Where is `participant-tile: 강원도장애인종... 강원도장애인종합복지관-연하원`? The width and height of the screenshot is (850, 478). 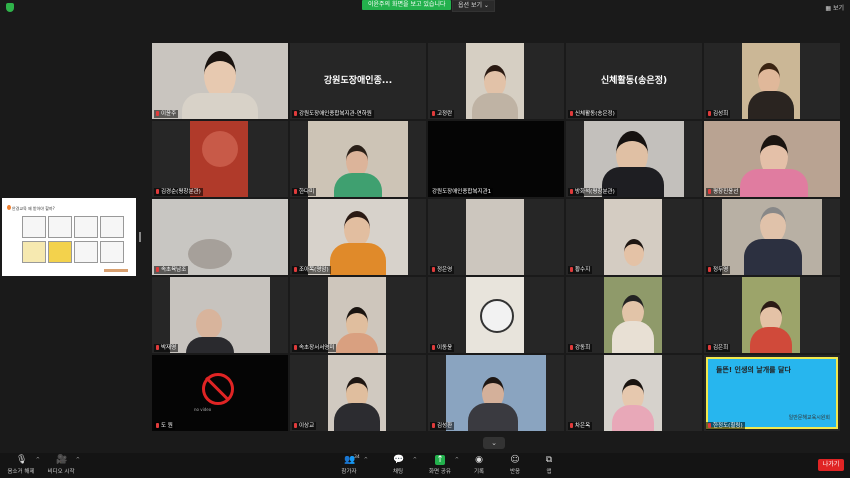
participant-tile: 강원도장애인종... 강원도장애인종합복지관-연하원 is located at coordinates (358, 81).